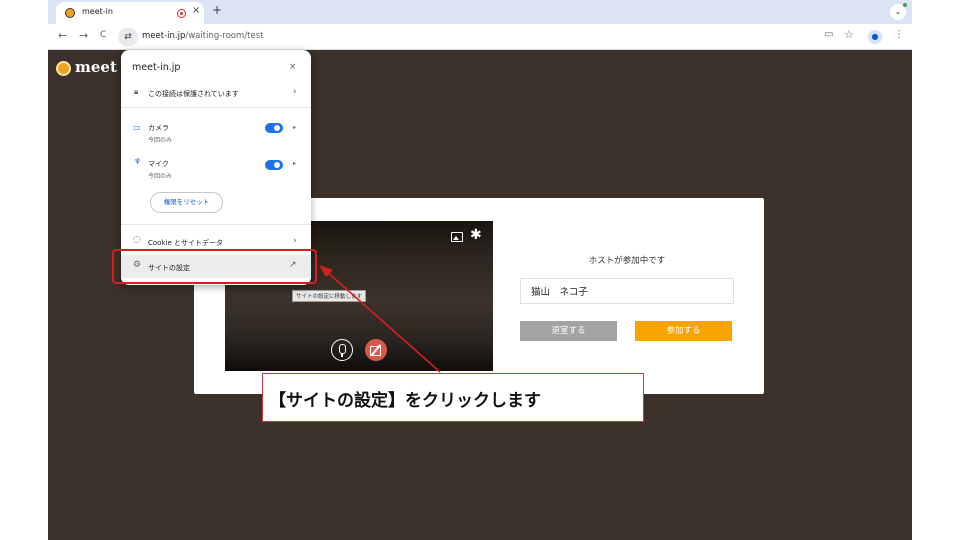 The height and width of the screenshot is (540, 960). I want to click on camera-icon: ▭, so click(137, 127).